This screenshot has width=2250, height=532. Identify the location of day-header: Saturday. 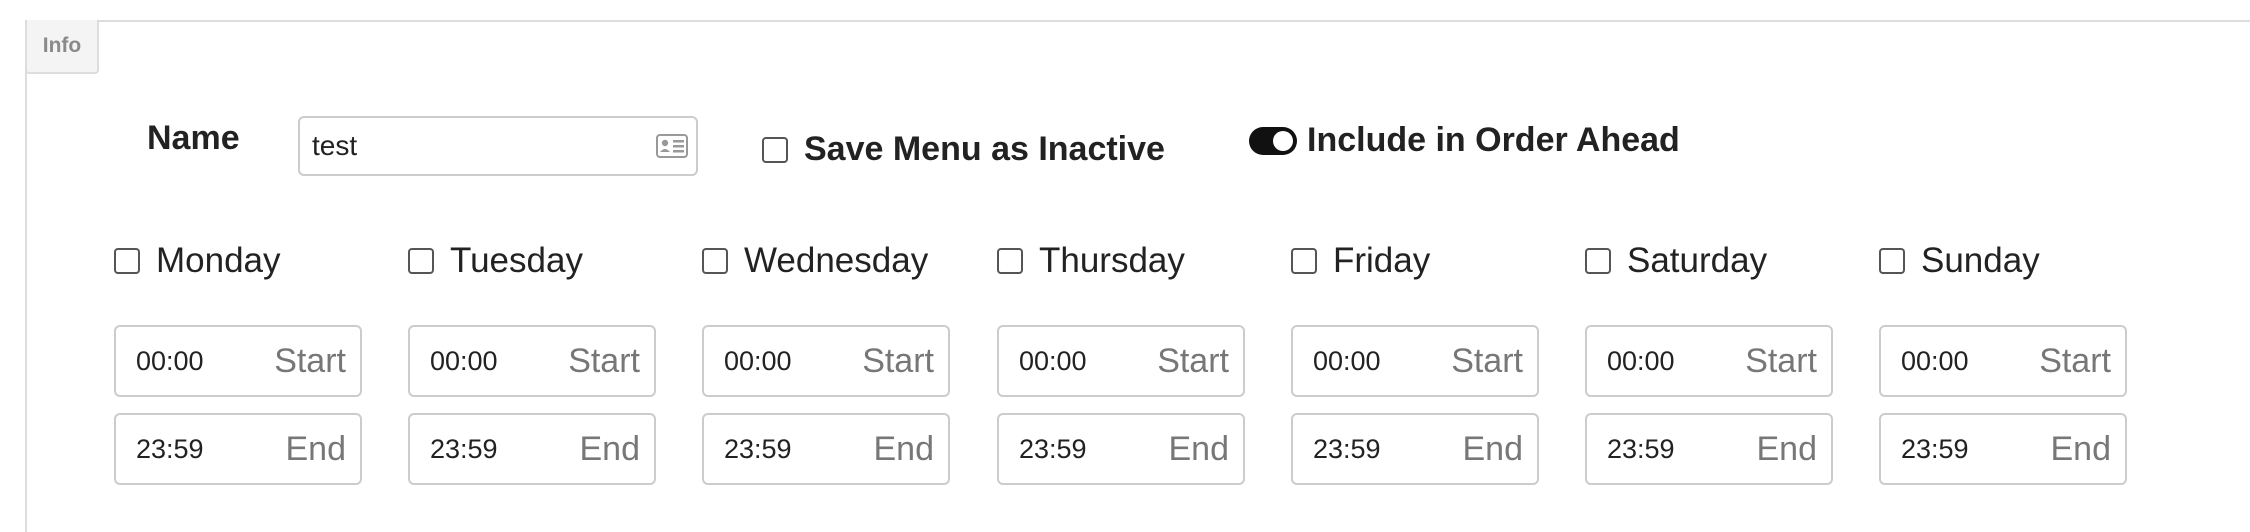
(1710, 261).